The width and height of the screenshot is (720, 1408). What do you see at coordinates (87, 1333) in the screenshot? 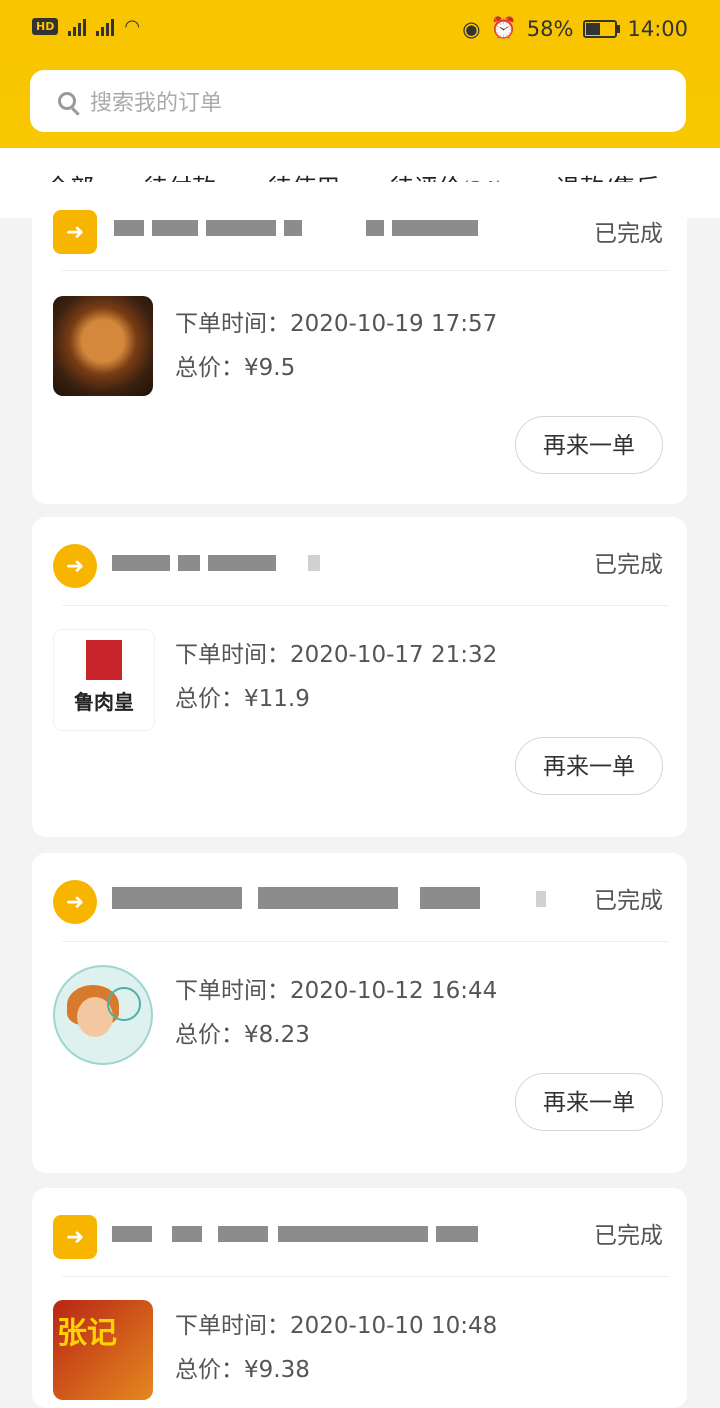
I see `thumbnail-brand-text: 张记` at bounding box center [87, 1333].